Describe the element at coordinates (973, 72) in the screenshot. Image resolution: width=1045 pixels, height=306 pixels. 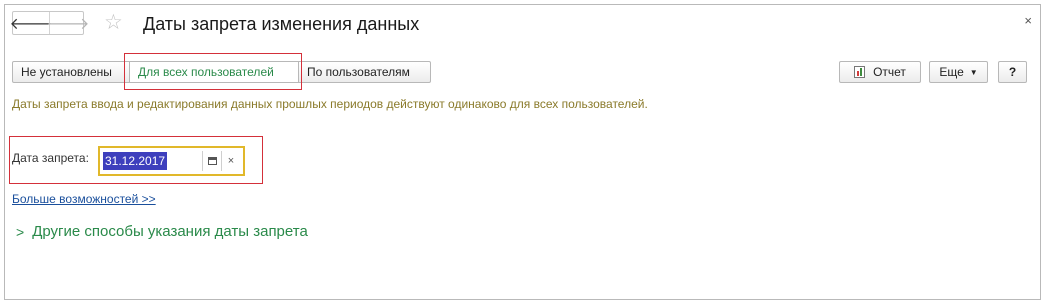
I see `chevron-down-icon: ▼` at that location.